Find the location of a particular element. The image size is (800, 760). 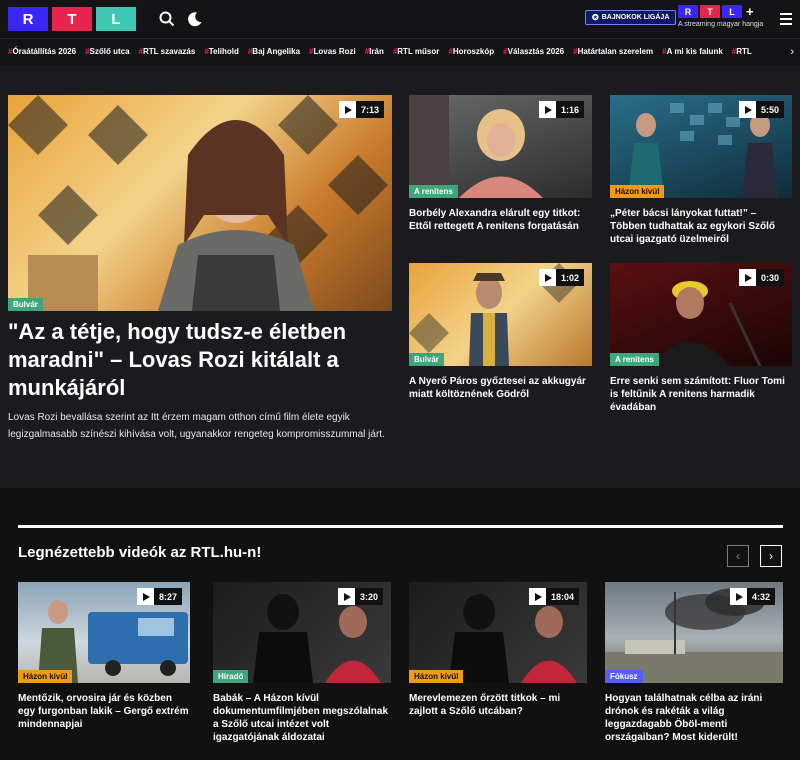

video-duration: 4:32 is located at coordinates (752, 596).